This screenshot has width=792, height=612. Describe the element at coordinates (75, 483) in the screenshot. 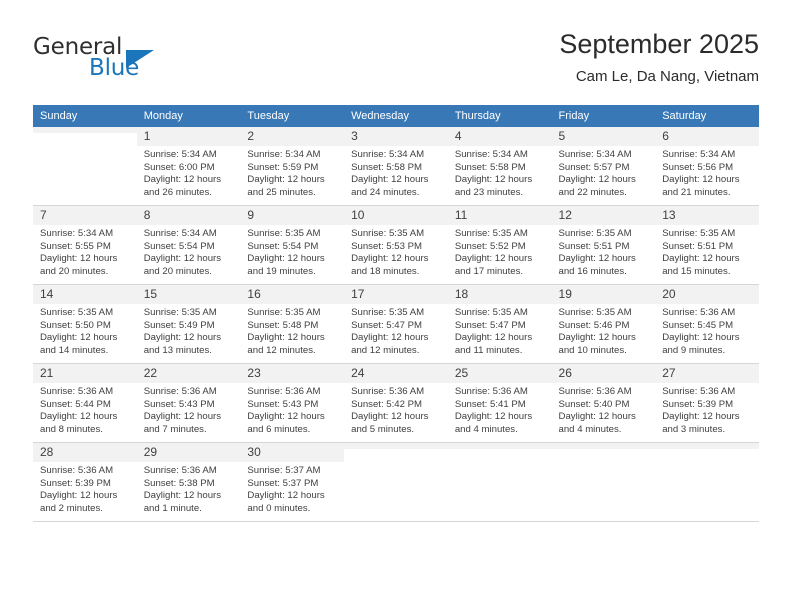

I see `sunset-text: Sunset: 5:39 PM` at that location.